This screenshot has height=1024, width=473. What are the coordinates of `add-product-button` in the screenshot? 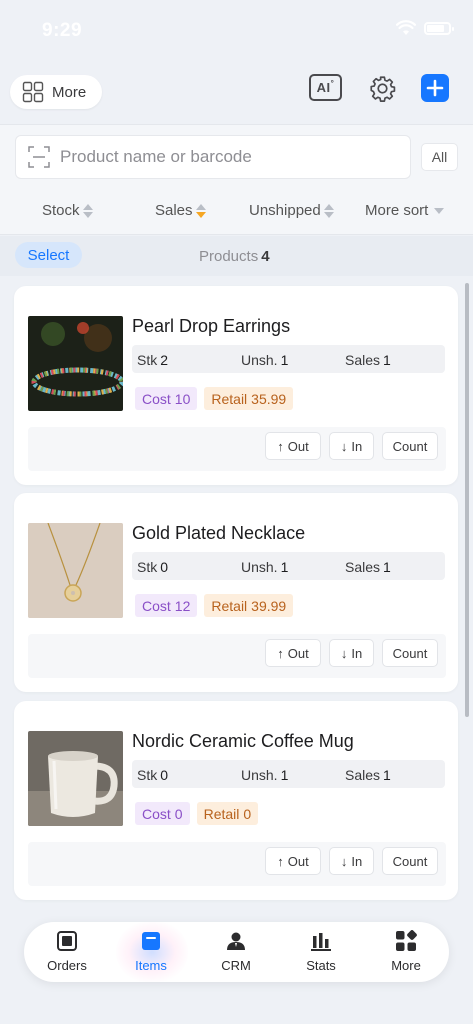 It's located at (435, 88).